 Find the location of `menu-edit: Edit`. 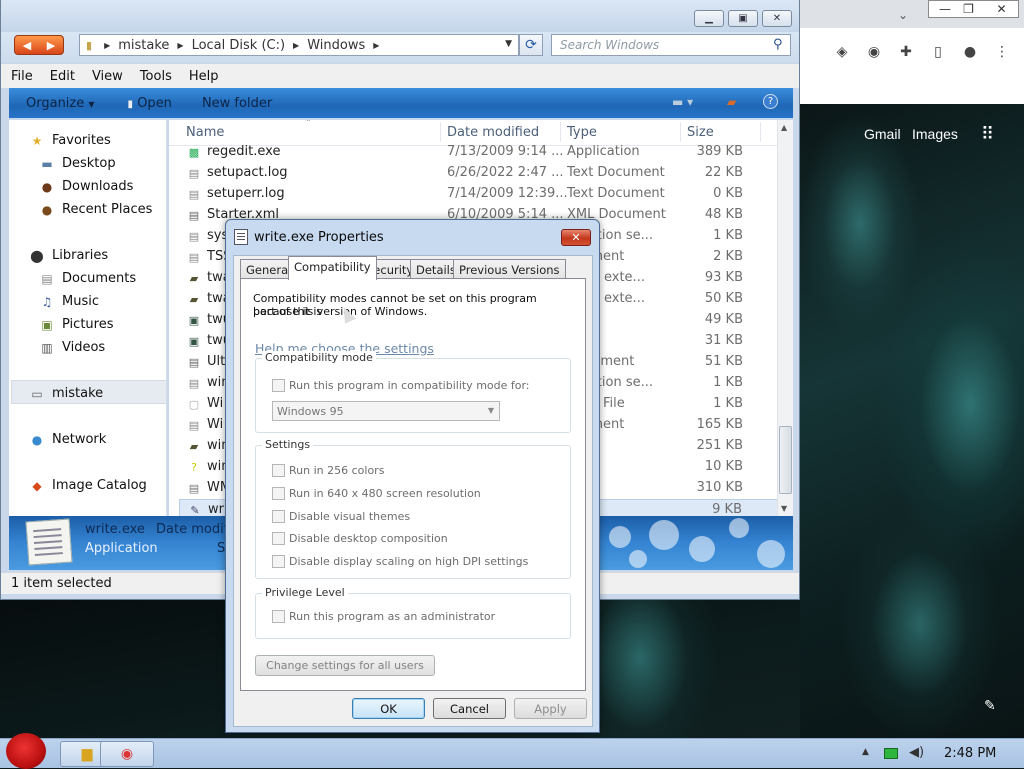

menu-edit: Edit is located at coordinates (62, 76).